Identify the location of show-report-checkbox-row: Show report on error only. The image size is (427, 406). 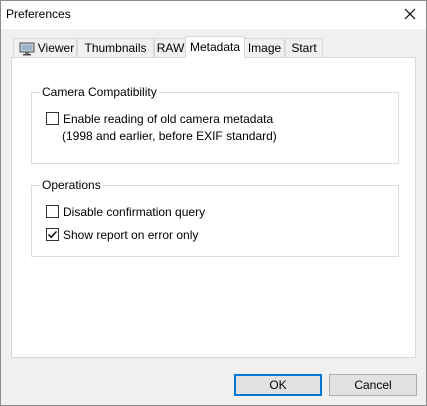
(196, 235).